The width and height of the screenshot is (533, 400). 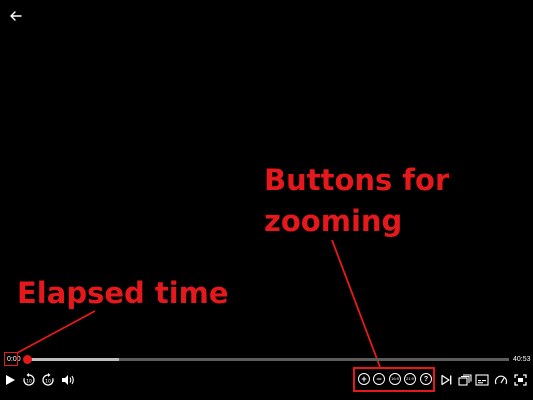 What do you see at coordinates (356, 303) in the screenshot?
I see `zoom-annotation-arrow` at bounding box center [356, 303].